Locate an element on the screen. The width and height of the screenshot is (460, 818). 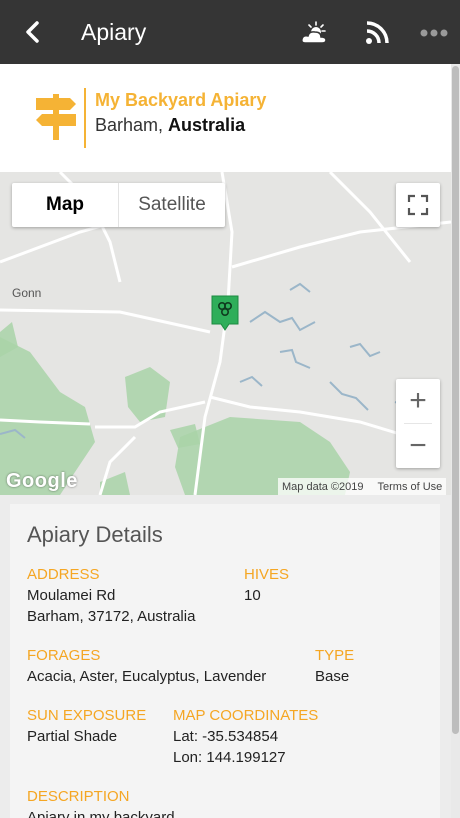
type-label: TYPE is located at coordinates (335, 655).